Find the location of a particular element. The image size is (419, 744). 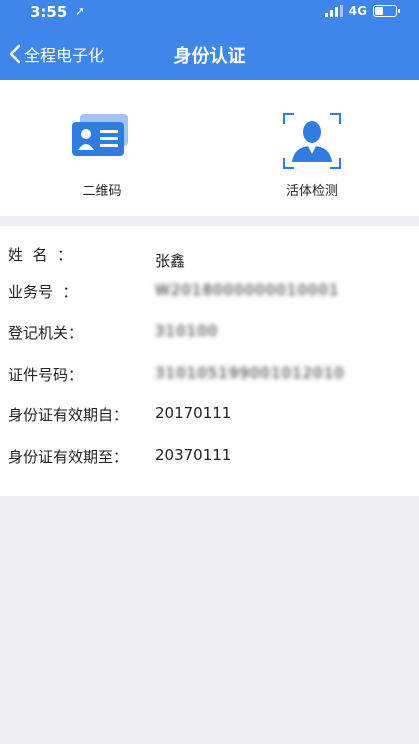

info-row-business-number: 业务号 ： W2018000000010001 is located at coordinates (209, 296).